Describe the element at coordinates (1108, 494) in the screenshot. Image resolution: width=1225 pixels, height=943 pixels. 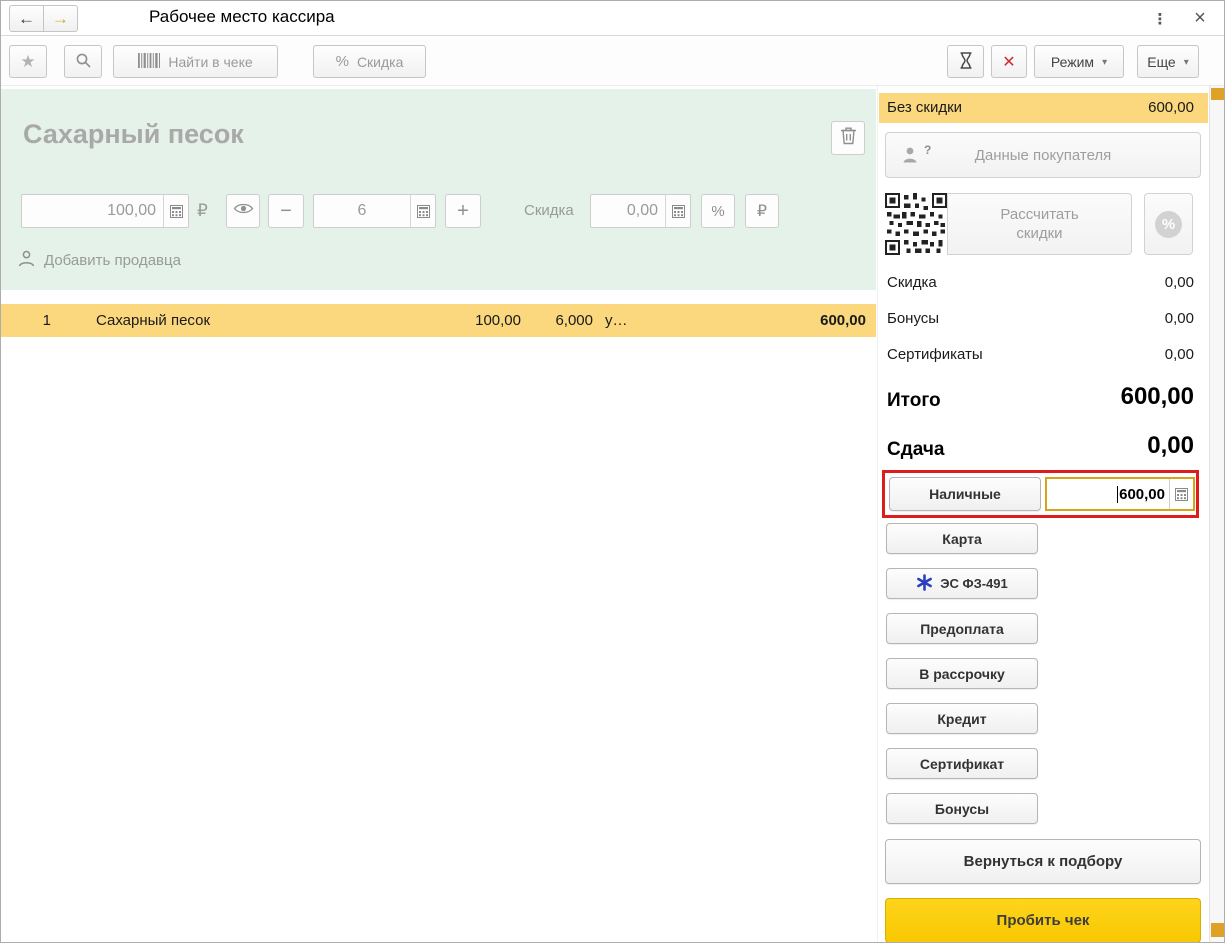
I see `cash-amount-value: 600,00` at that location.